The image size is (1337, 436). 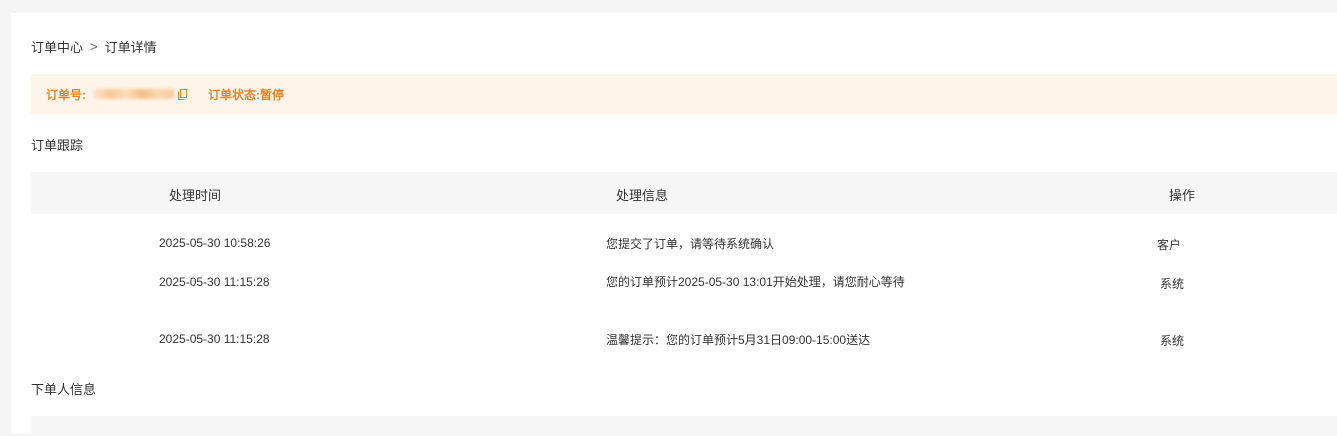 I want to click on breadcrumb-current: 订单详情, so click(x=130, y=47).